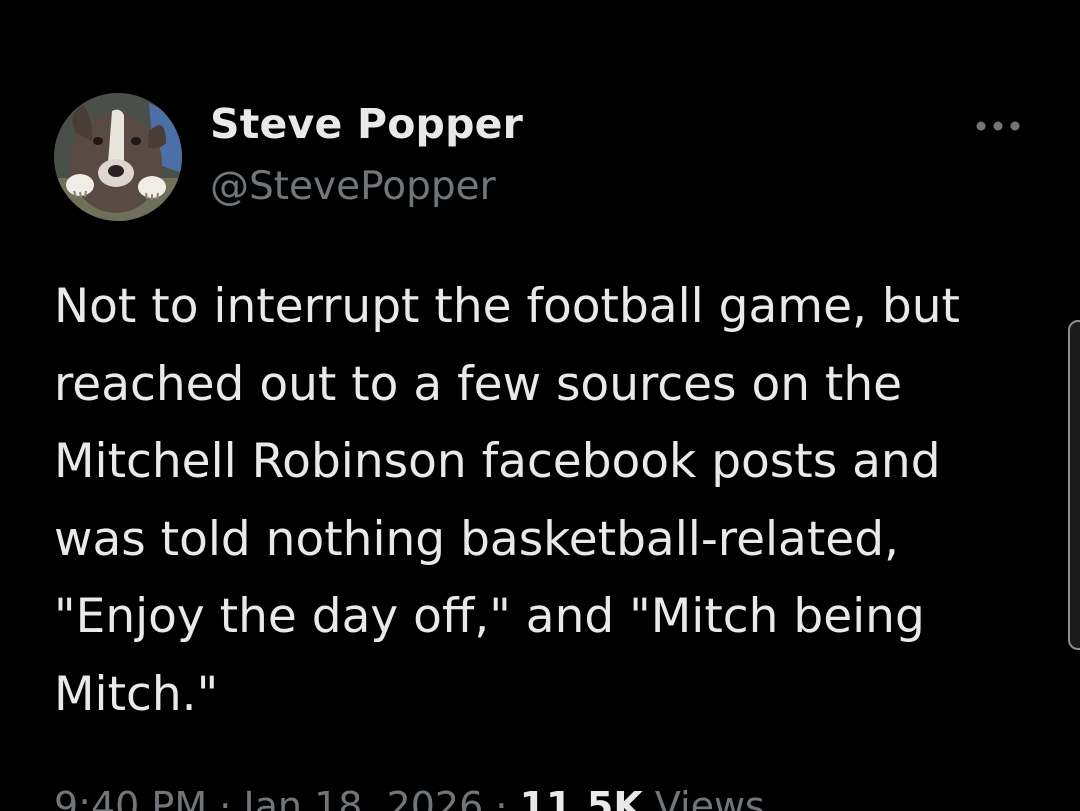 The image size is (1080, 811). Describe the element at coordinates (130, 797) in the screenshot. I see `tweet-time: 9:40 PM` at that location.